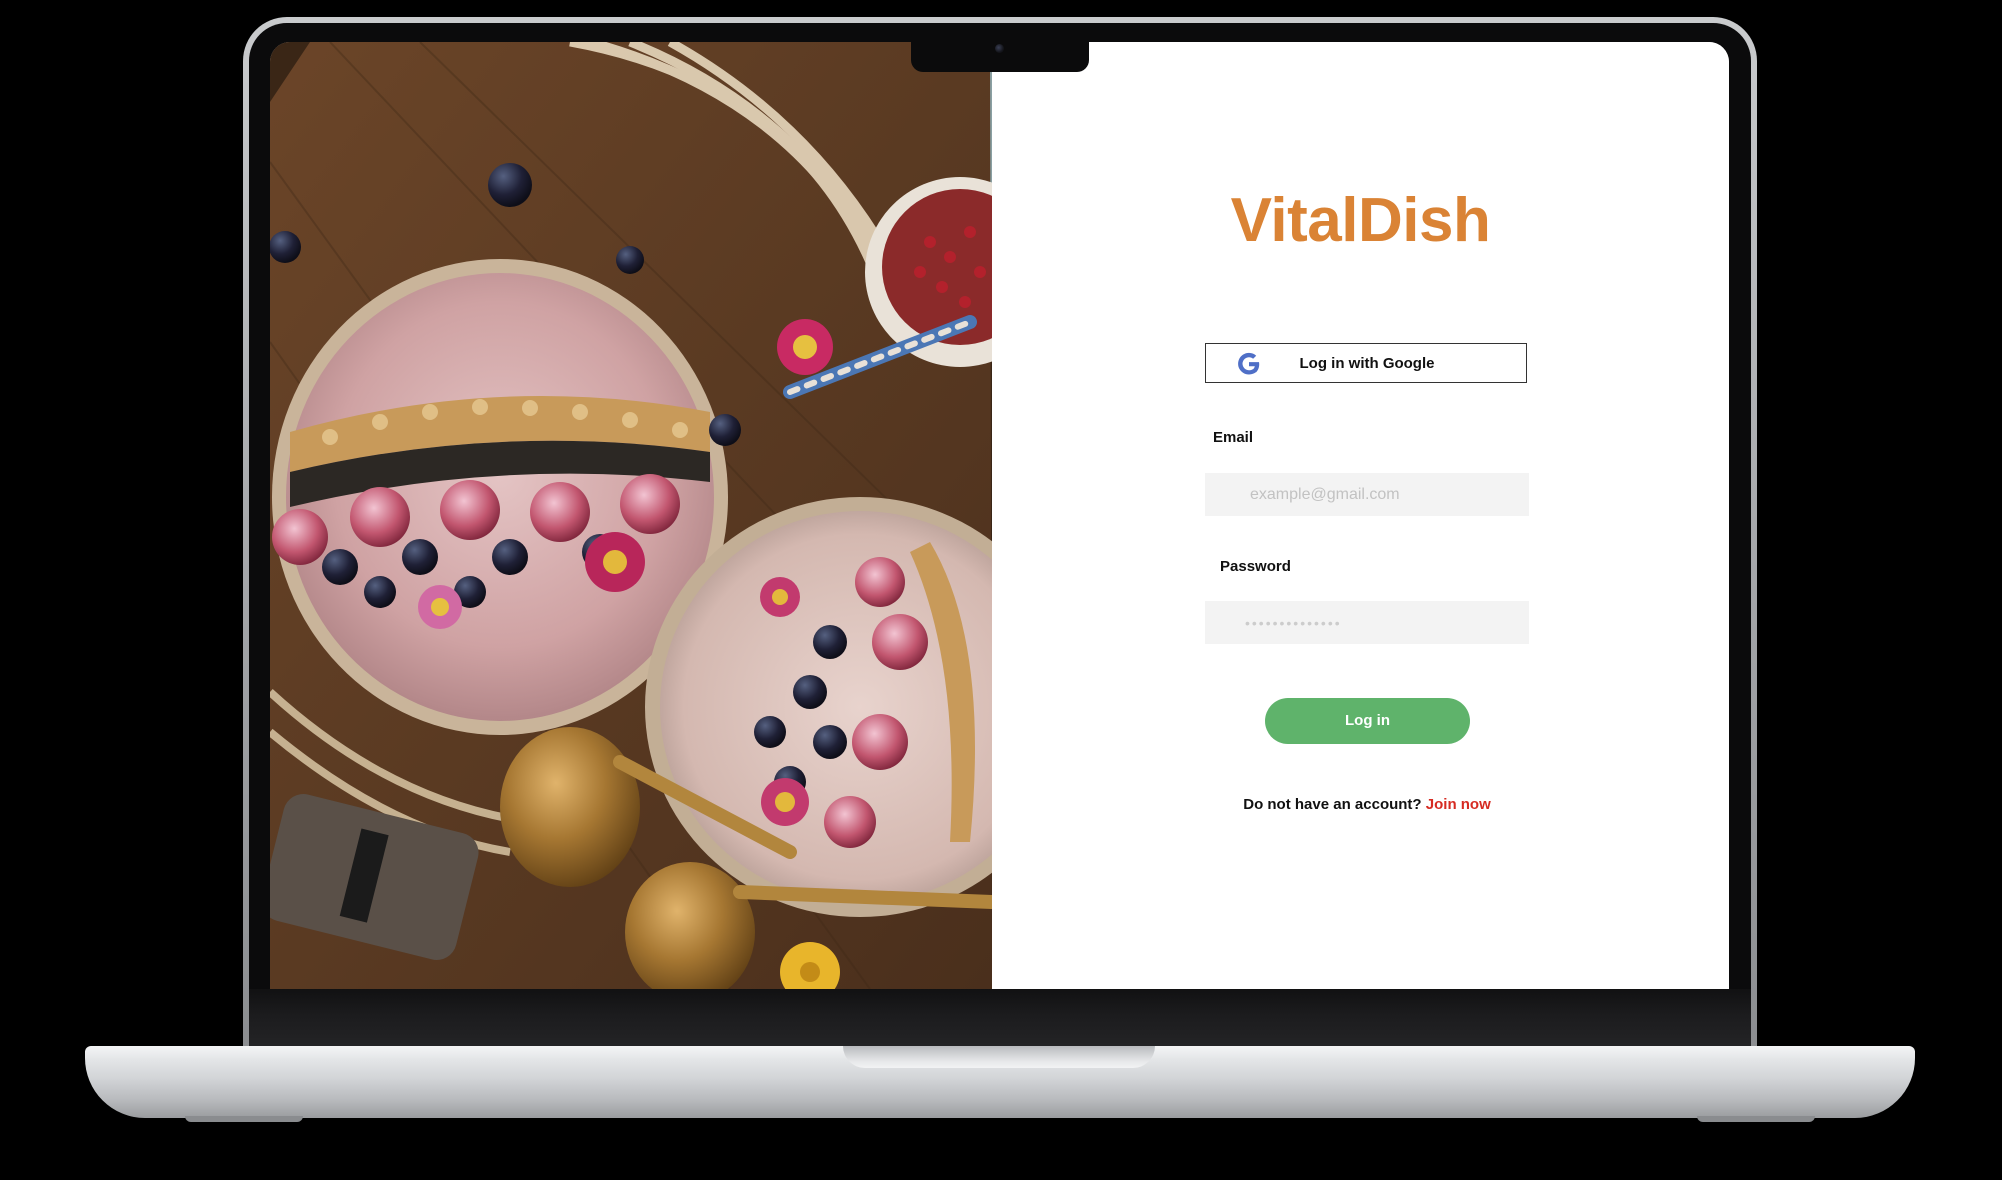 This screenshot has height=1180, width=2002. I want to click on email-input, so click(1367, 494).